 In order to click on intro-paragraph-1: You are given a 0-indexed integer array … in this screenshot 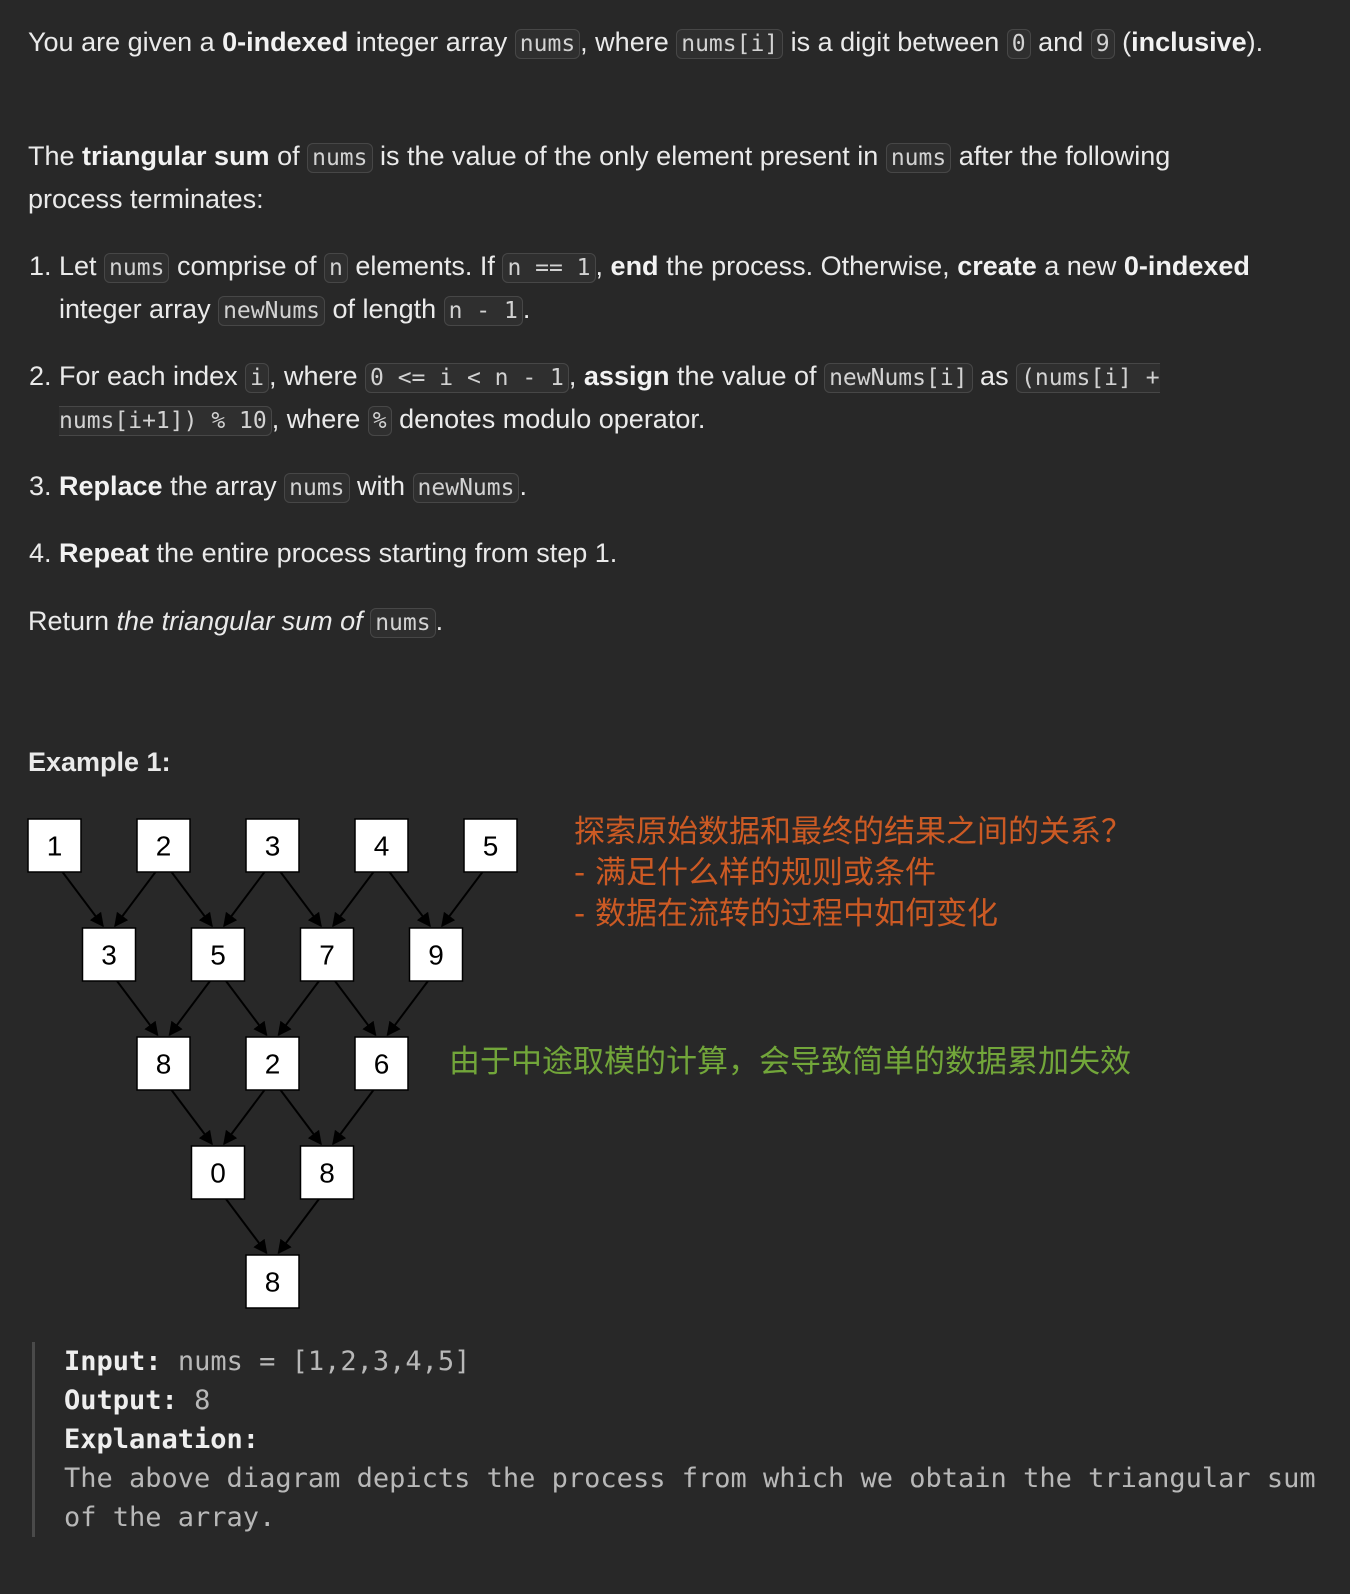, I will do `click(646, 43)`.